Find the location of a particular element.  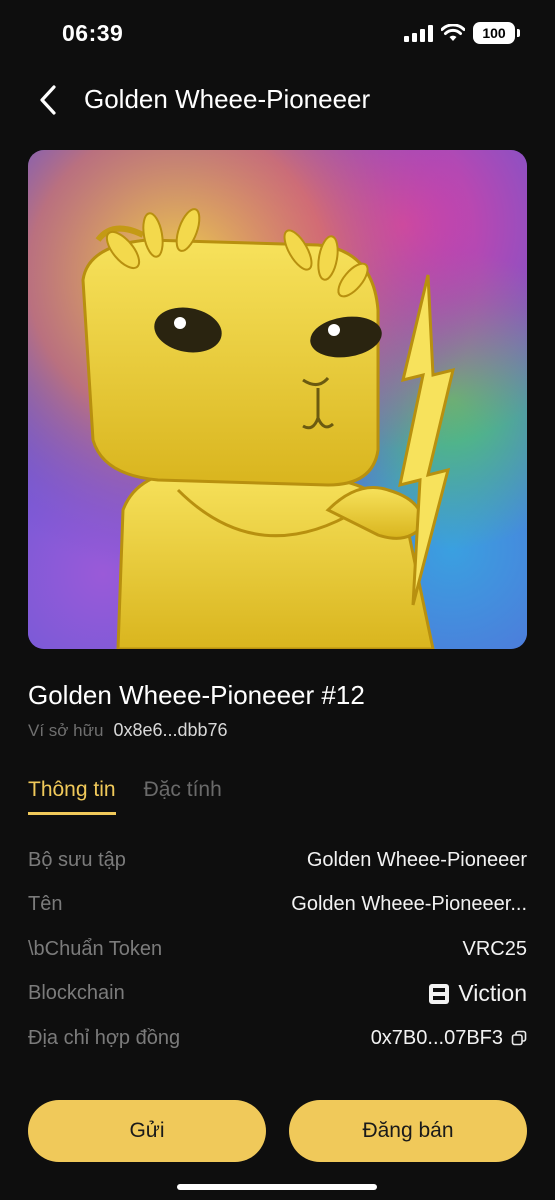

viction-logo-icon is located at coordinates (439, 993).